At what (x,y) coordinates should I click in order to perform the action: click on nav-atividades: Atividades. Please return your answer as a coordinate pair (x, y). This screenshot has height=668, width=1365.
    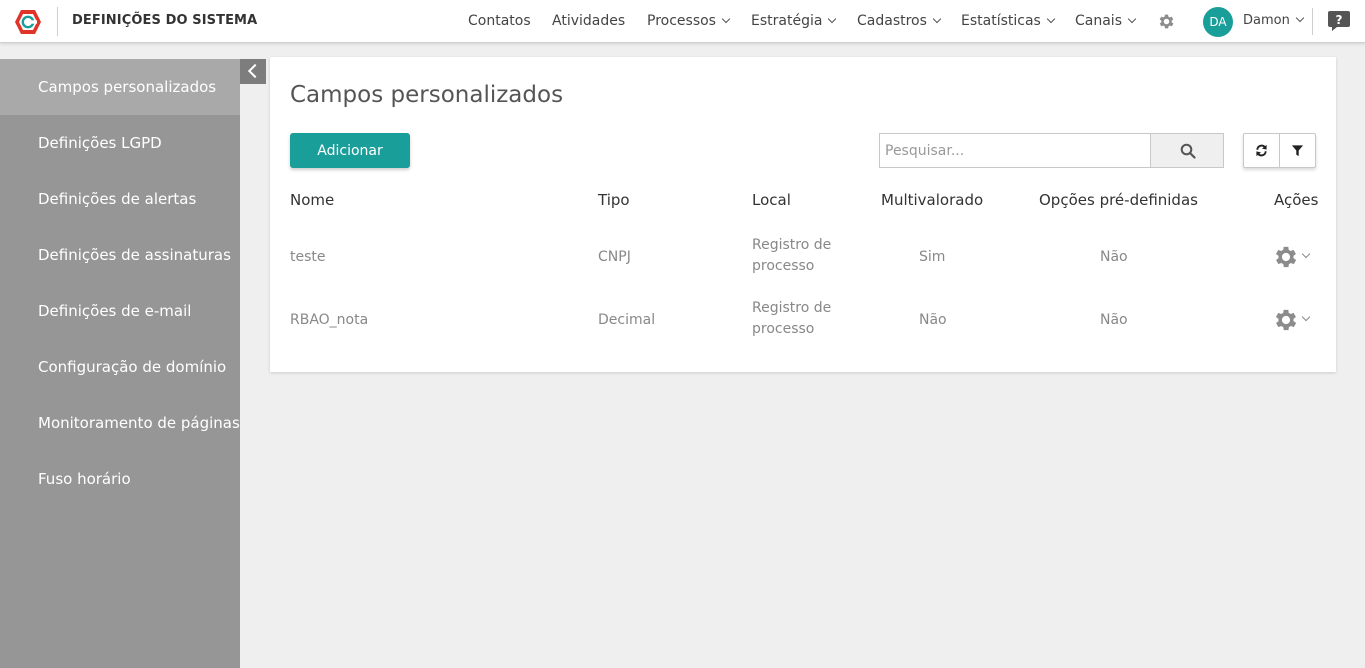
    Looking at the image, I should click on (588, 21).